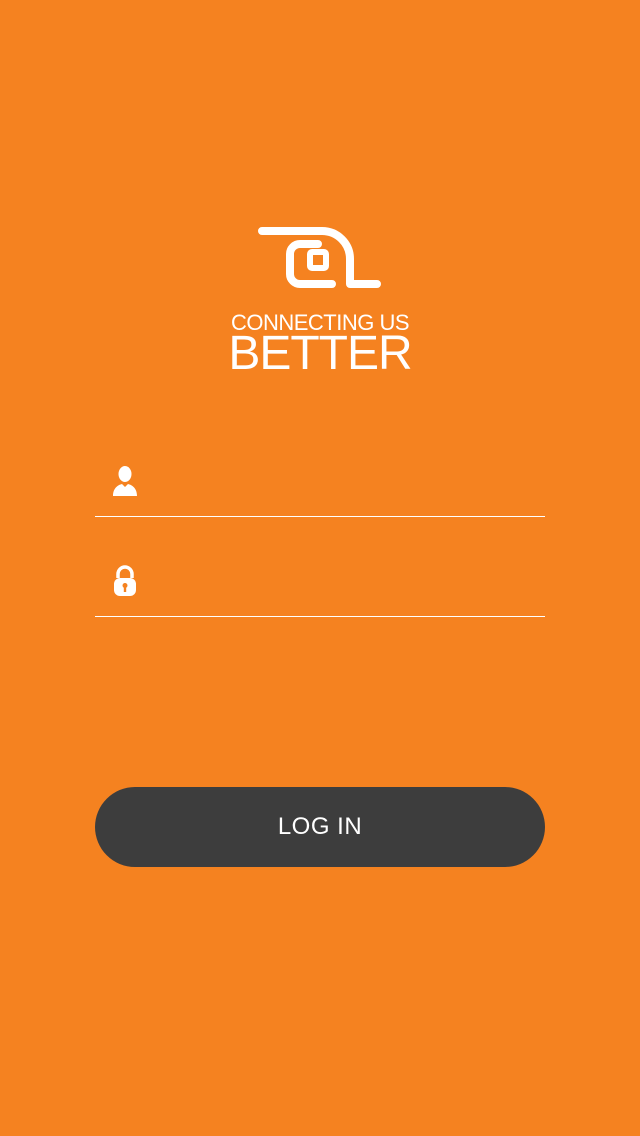  I want to click on login-button: LOG IN, so click(320, 827).